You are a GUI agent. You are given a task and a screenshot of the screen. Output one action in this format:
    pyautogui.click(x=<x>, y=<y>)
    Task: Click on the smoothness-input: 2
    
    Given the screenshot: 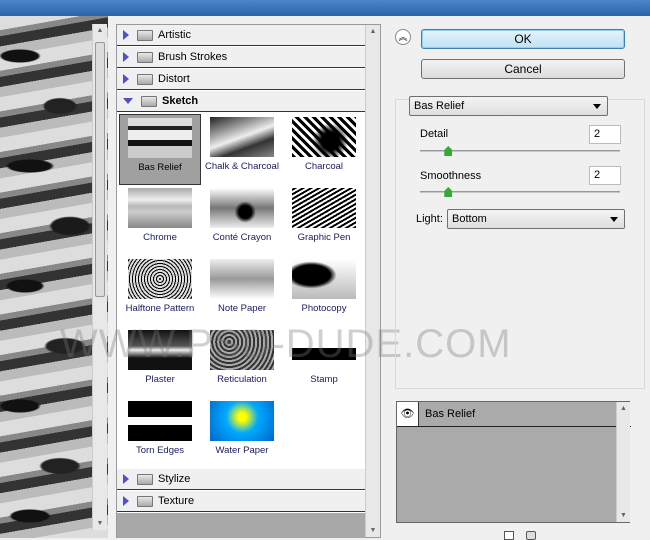 What is the action you would take?
    pyautogui.click(x=605, y=175)
    